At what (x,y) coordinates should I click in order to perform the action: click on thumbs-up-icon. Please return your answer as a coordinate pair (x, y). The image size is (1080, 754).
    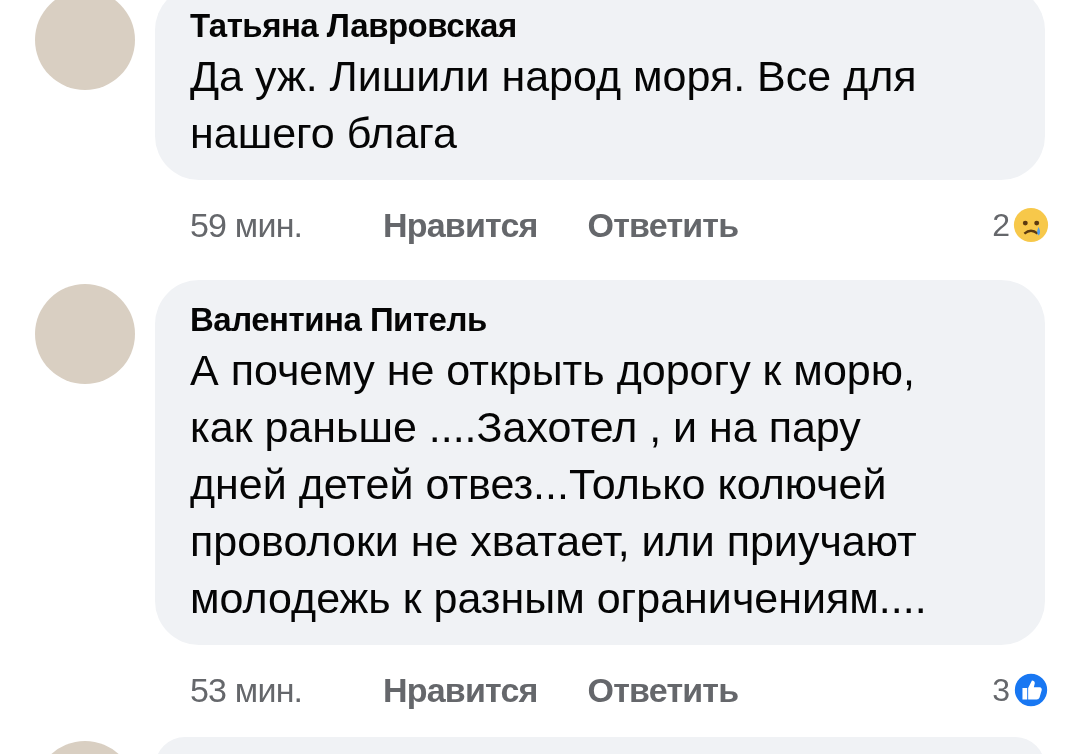
    Looking at the image, I should click on (1031, 690).